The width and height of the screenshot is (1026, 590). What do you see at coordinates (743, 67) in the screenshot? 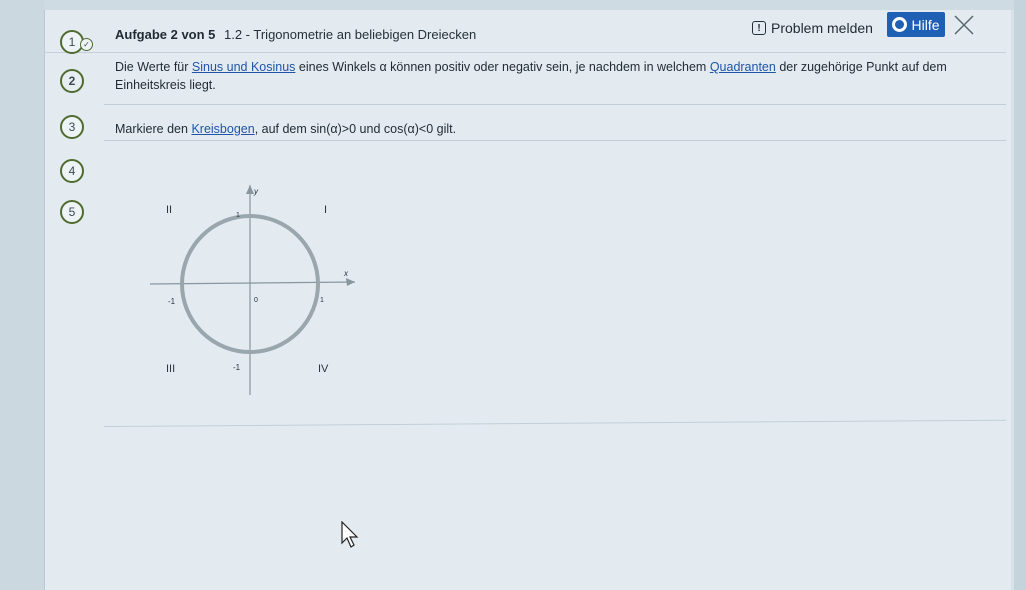
I see `quadrant-link: Quadranten` at bounding box center [743, 67].